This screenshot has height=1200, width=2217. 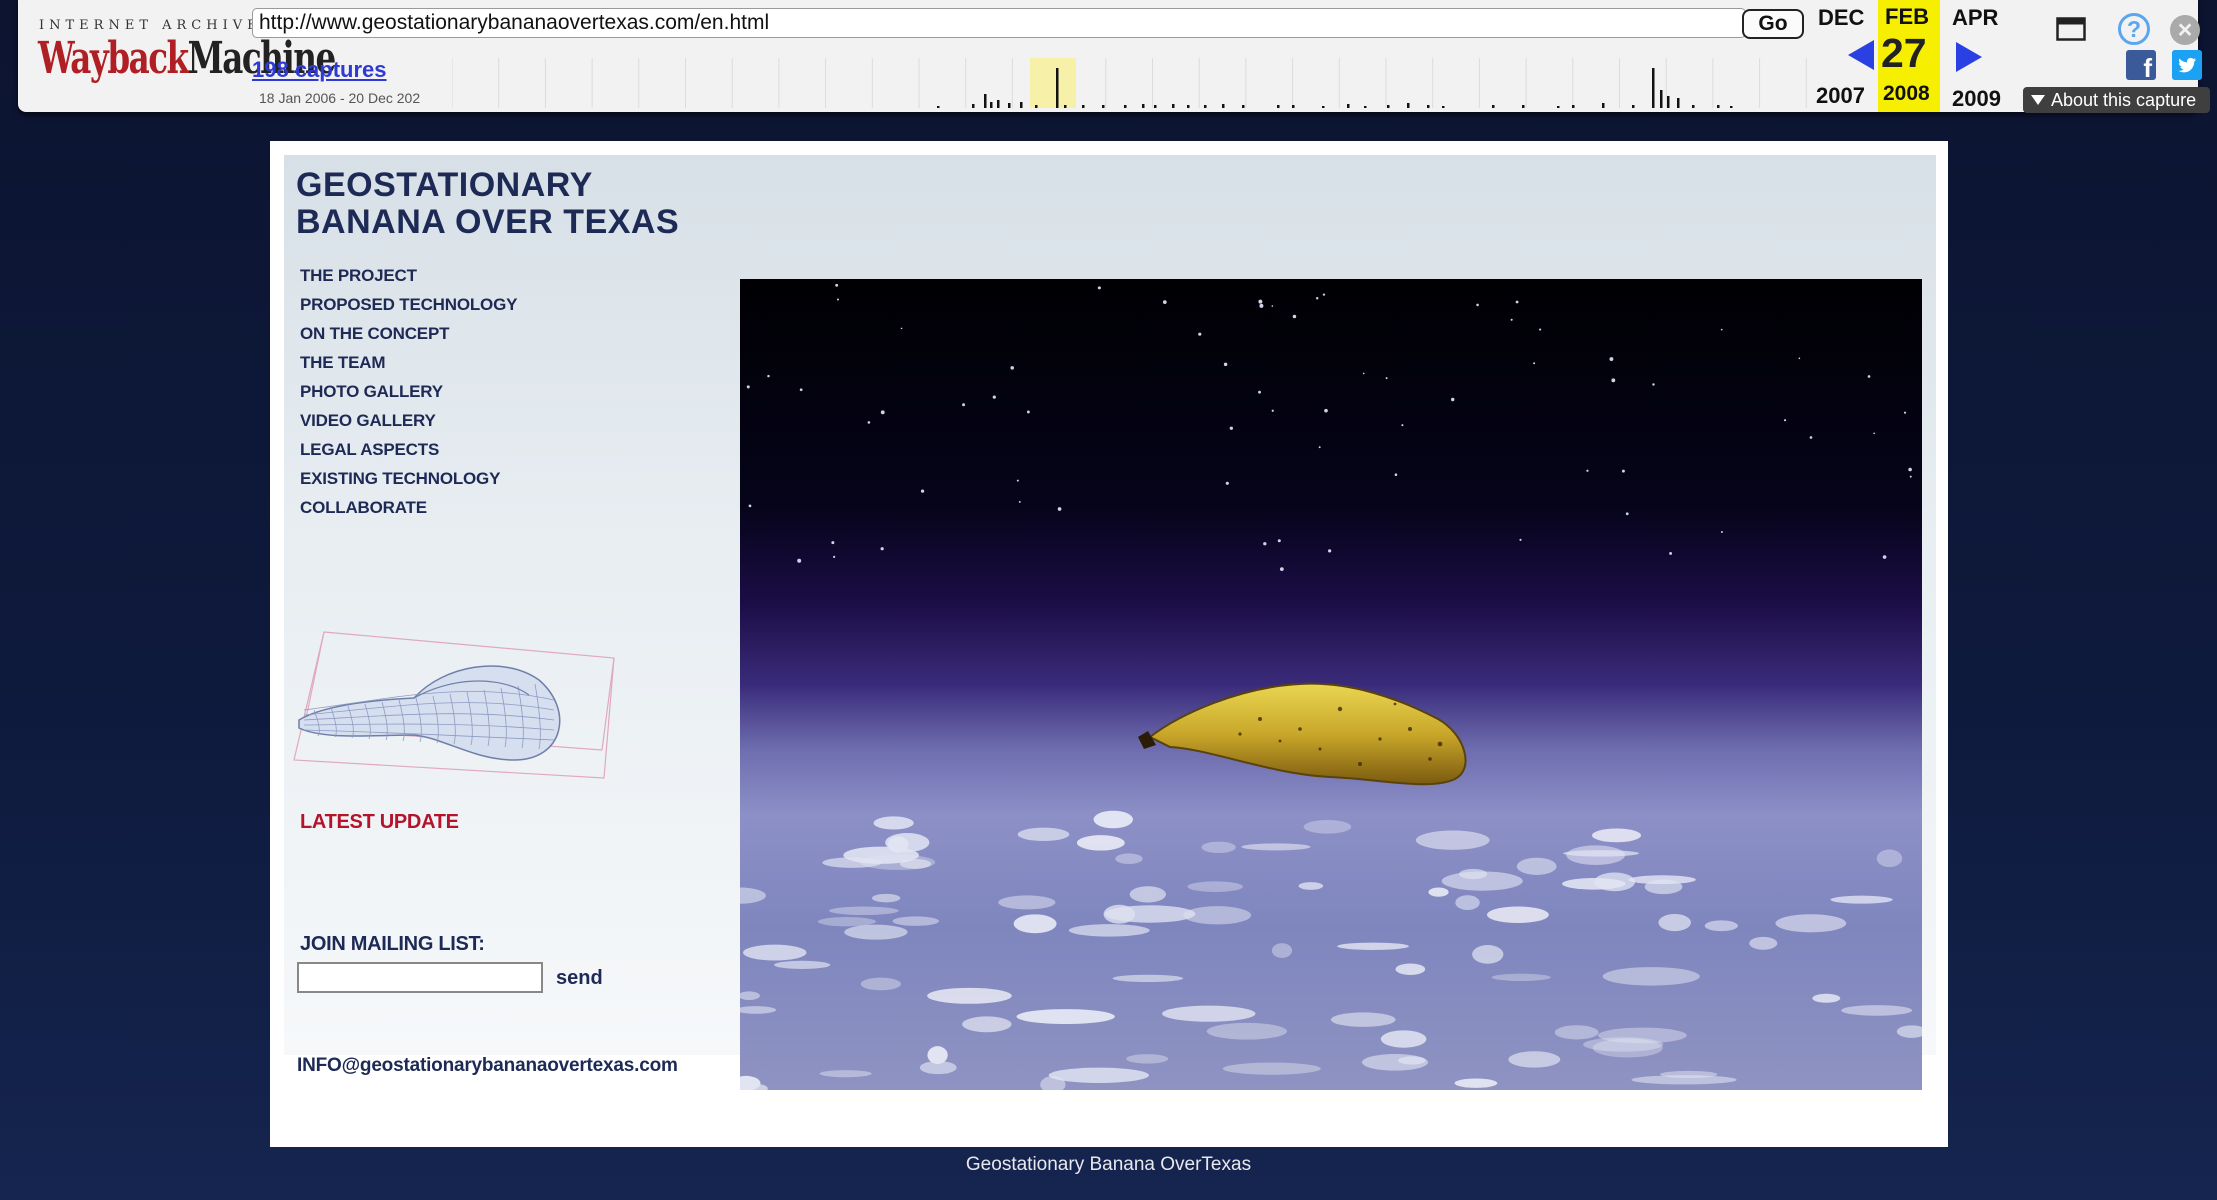 What do you see at coordinates (579, 978) in the screenshot?
I see `send-button: send` at bounding box center [579, 978].